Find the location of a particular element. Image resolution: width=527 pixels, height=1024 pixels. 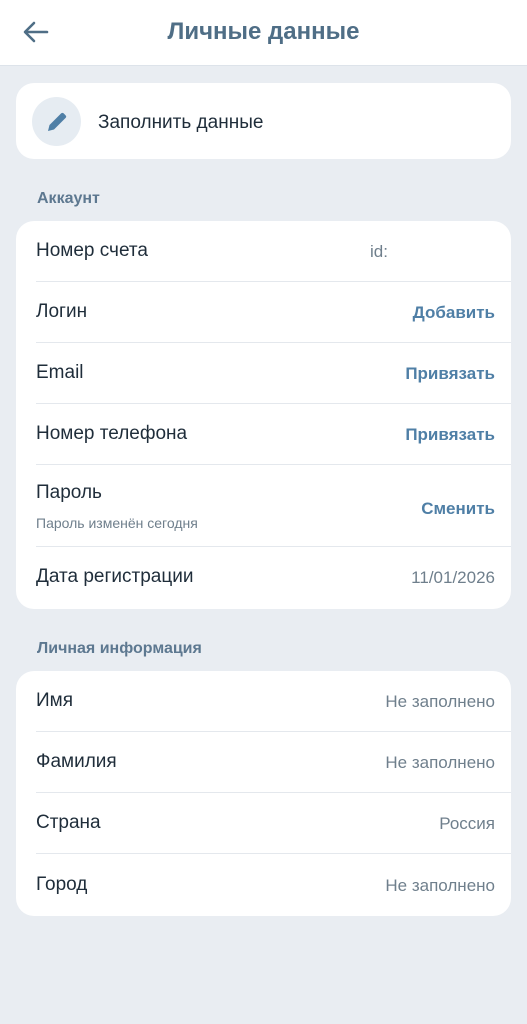

phone-row: Номер телефона Привязать is located at coordinates (263, 434).